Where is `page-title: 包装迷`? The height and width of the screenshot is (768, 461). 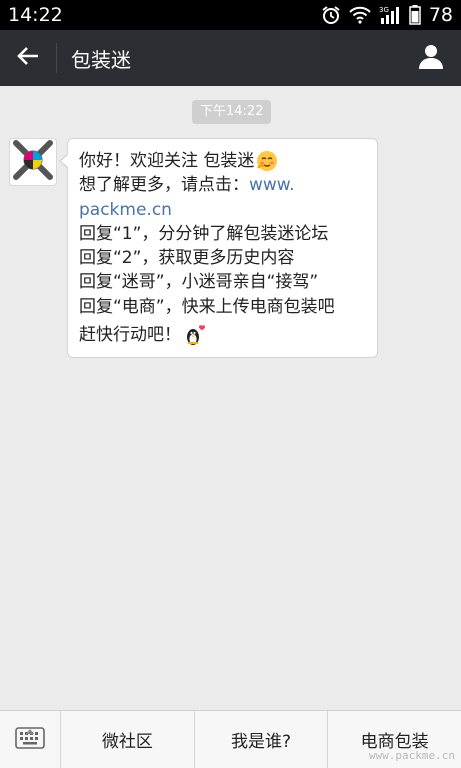 page-title: 包装迷 is located at coordinates (101, 59).